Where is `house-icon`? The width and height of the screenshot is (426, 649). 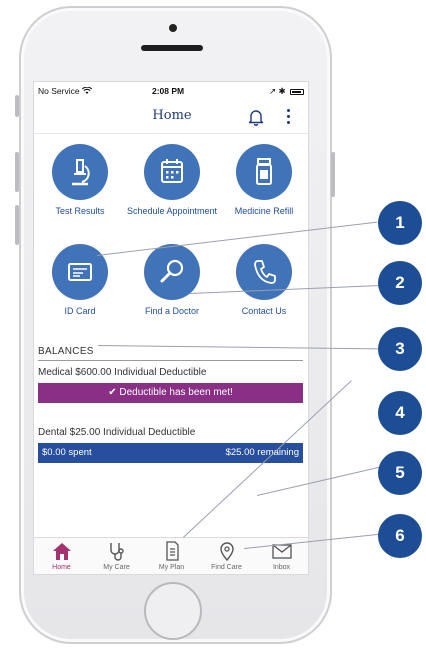
house-icon is located at coordinates (61, 551).